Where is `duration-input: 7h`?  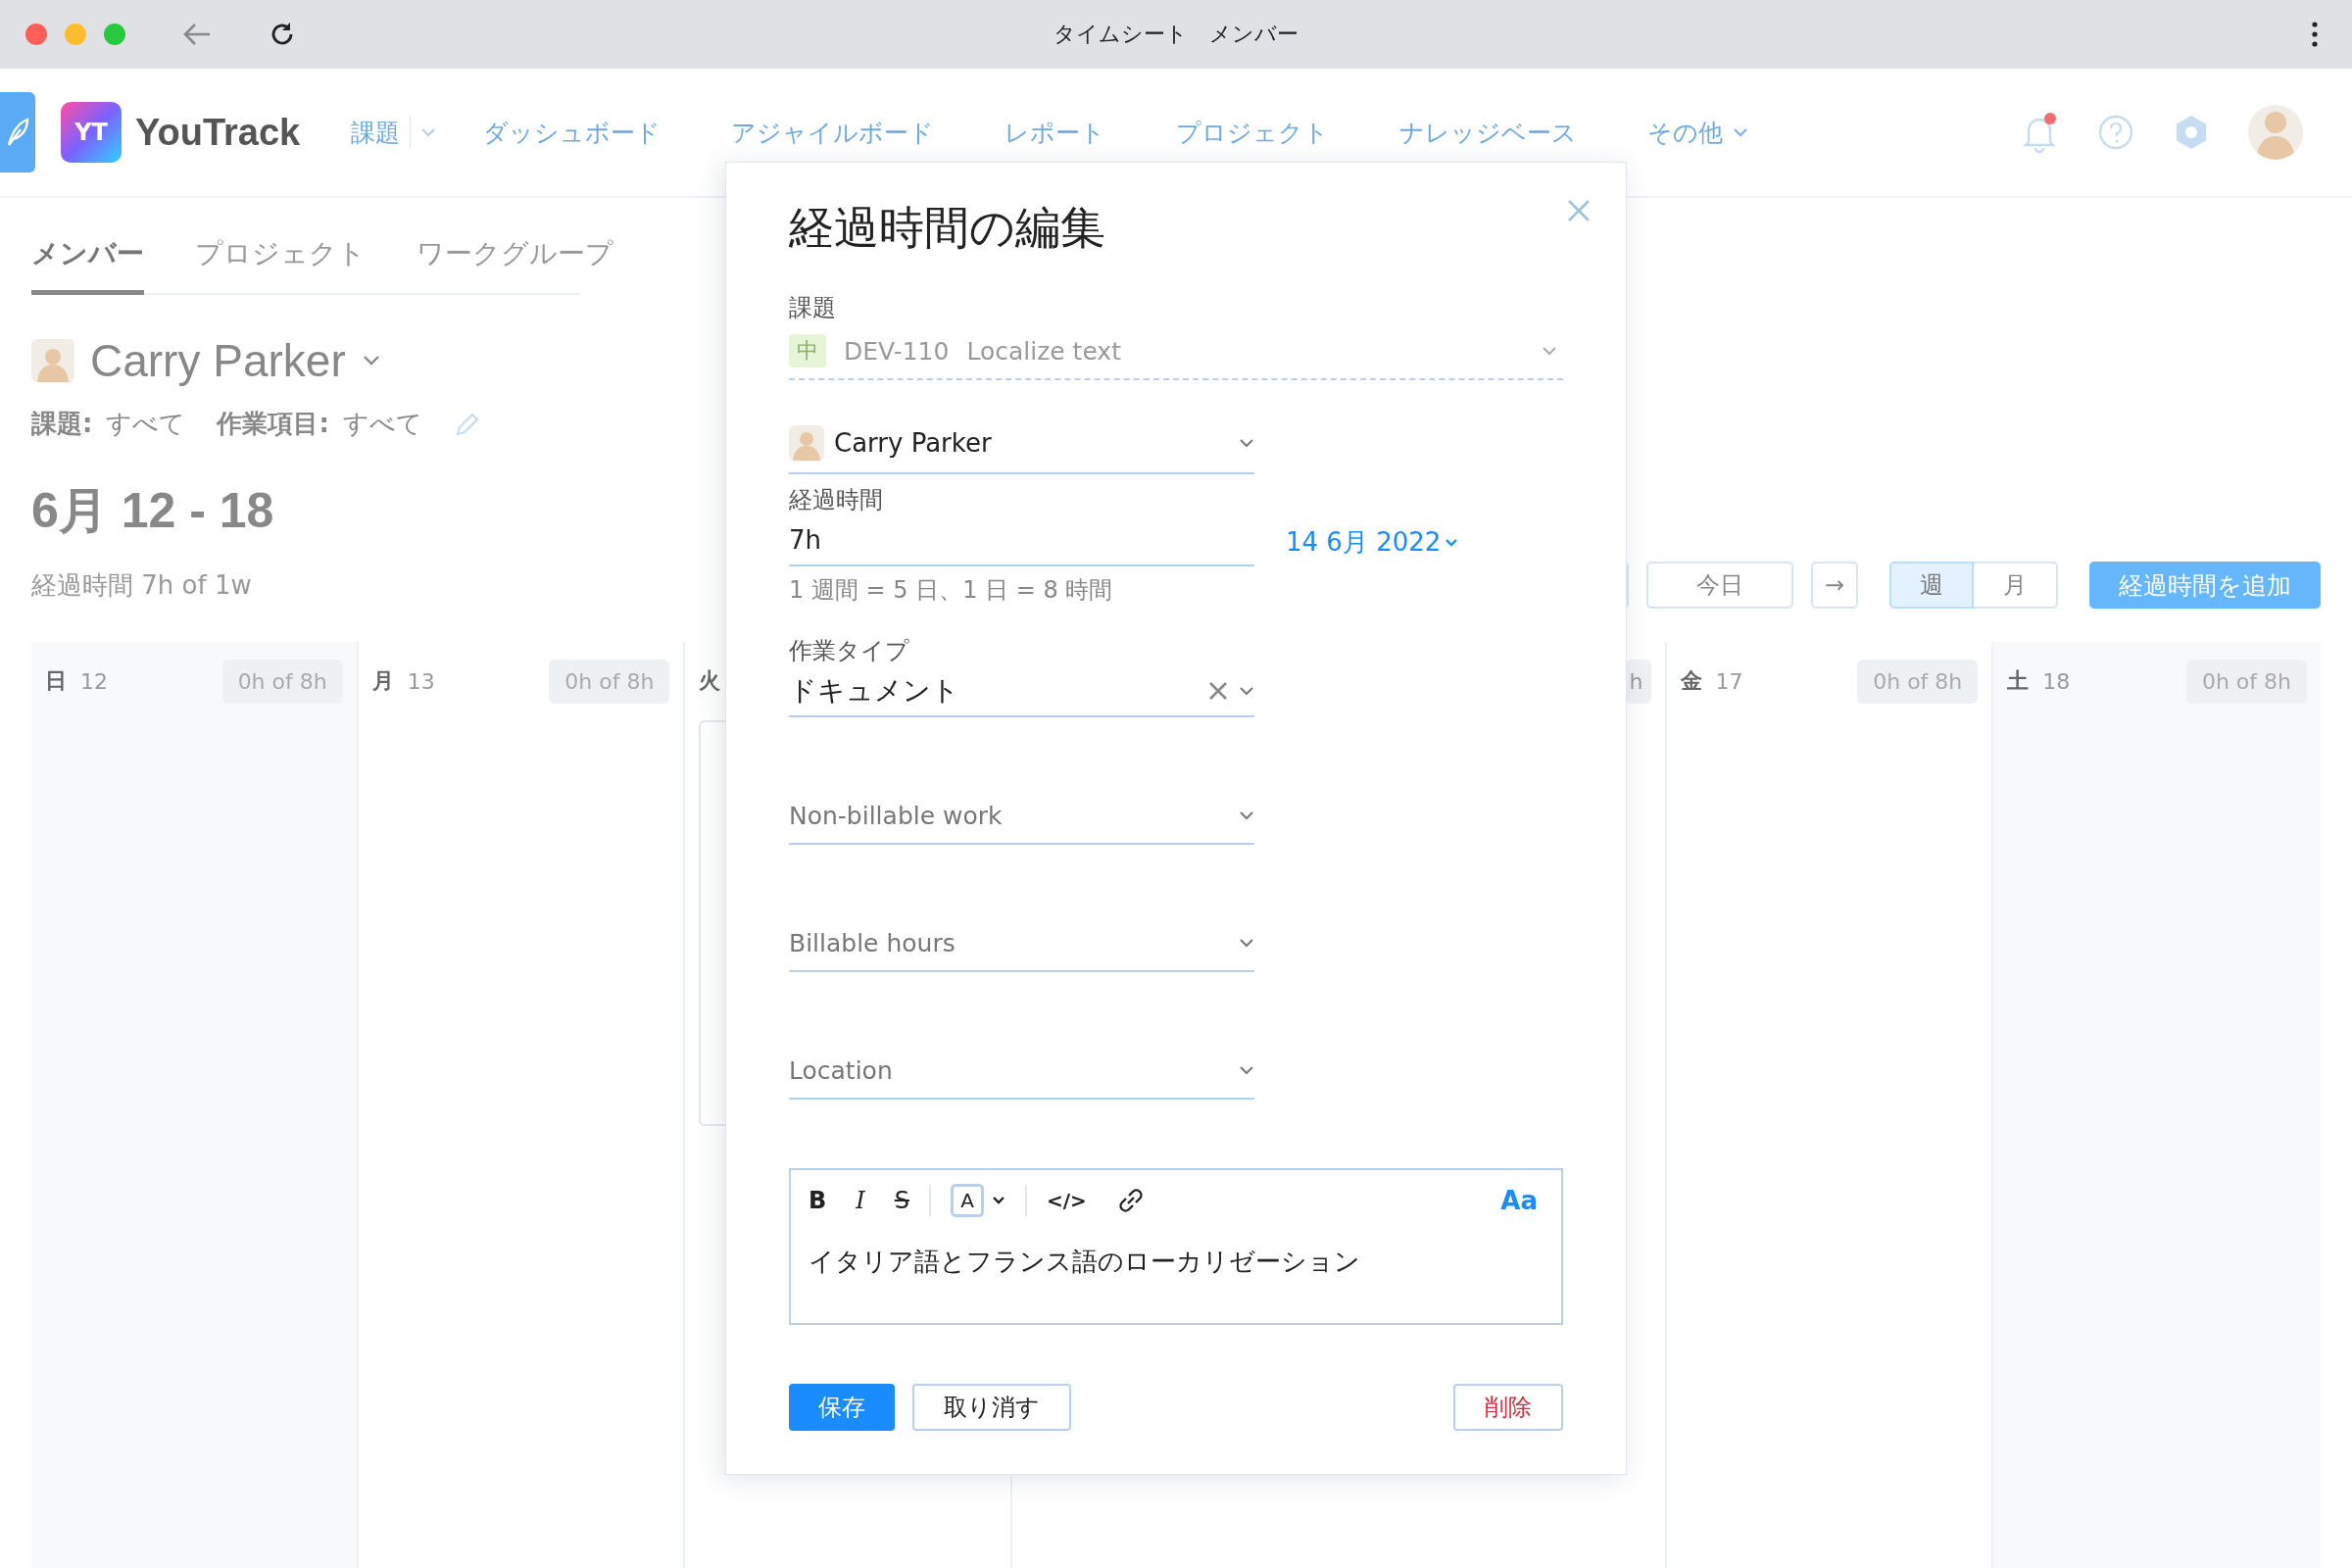
duration-input: 7h is located at coordinates (1021, 540).